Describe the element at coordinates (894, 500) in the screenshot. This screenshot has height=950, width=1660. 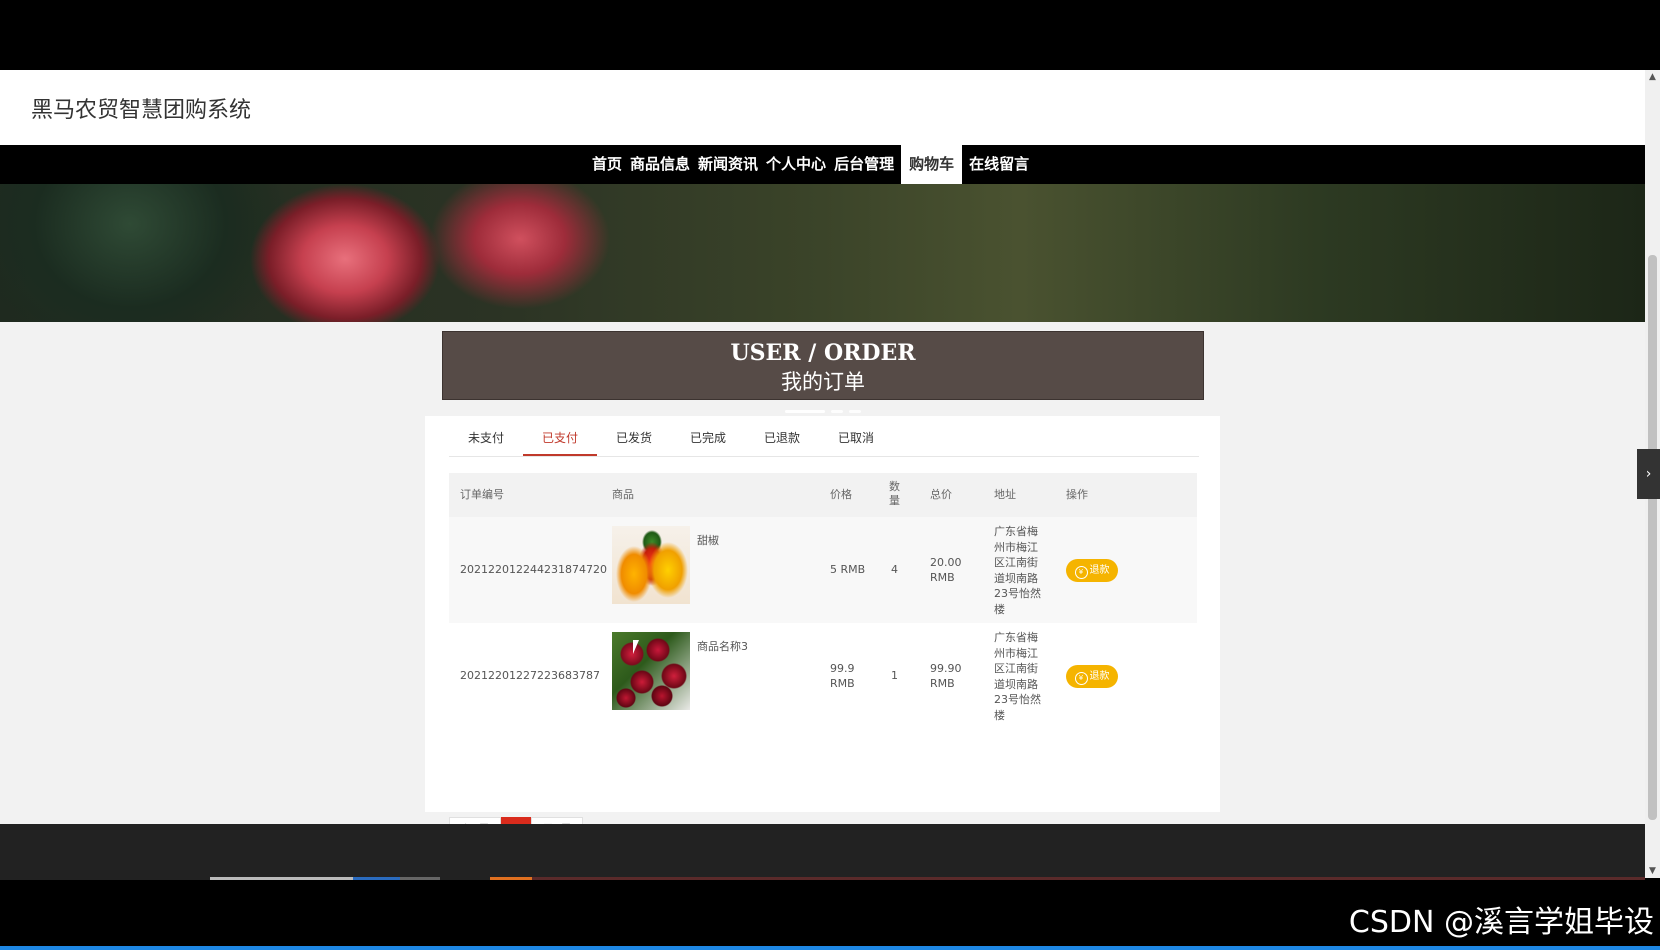
I see `header-quantity-line2: 量` at that location.